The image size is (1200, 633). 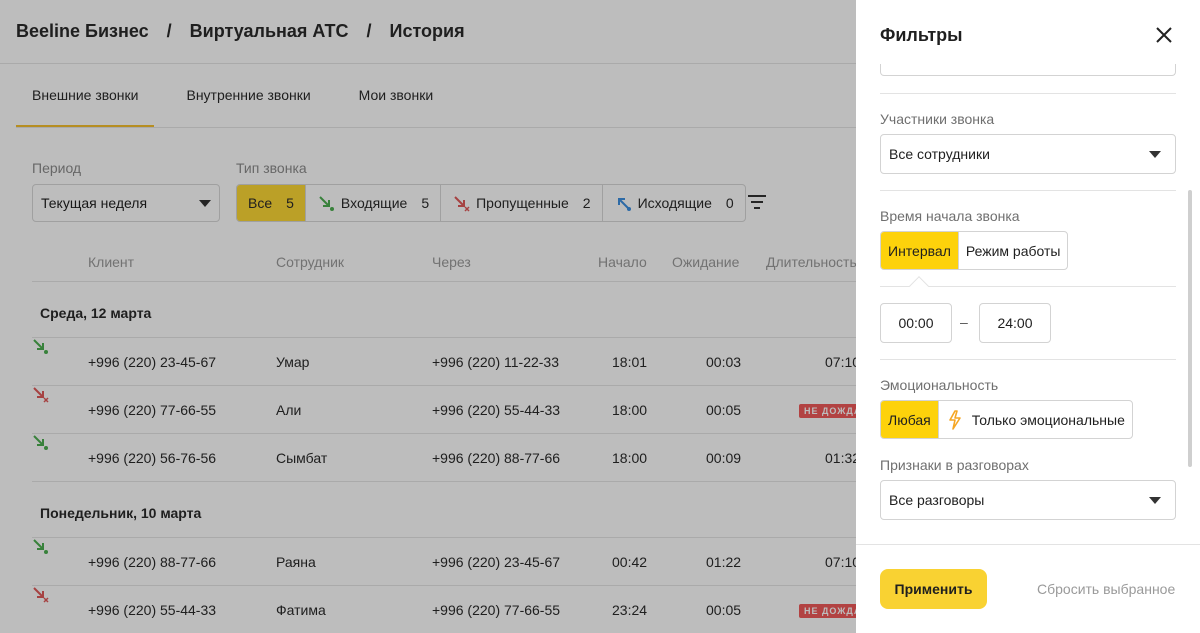 What do you see at coordinates (1190, 328) in the screenshot?
I see `drawer-scrollbar` at bounding box center [1190, 328].